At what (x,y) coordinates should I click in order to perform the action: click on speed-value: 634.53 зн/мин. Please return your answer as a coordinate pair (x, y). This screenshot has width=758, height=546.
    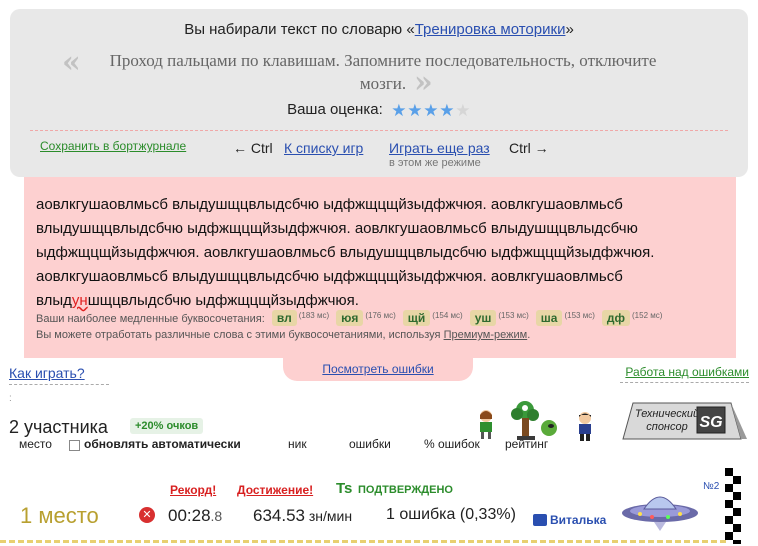
    Looking at the image, I should click on (302, 516).